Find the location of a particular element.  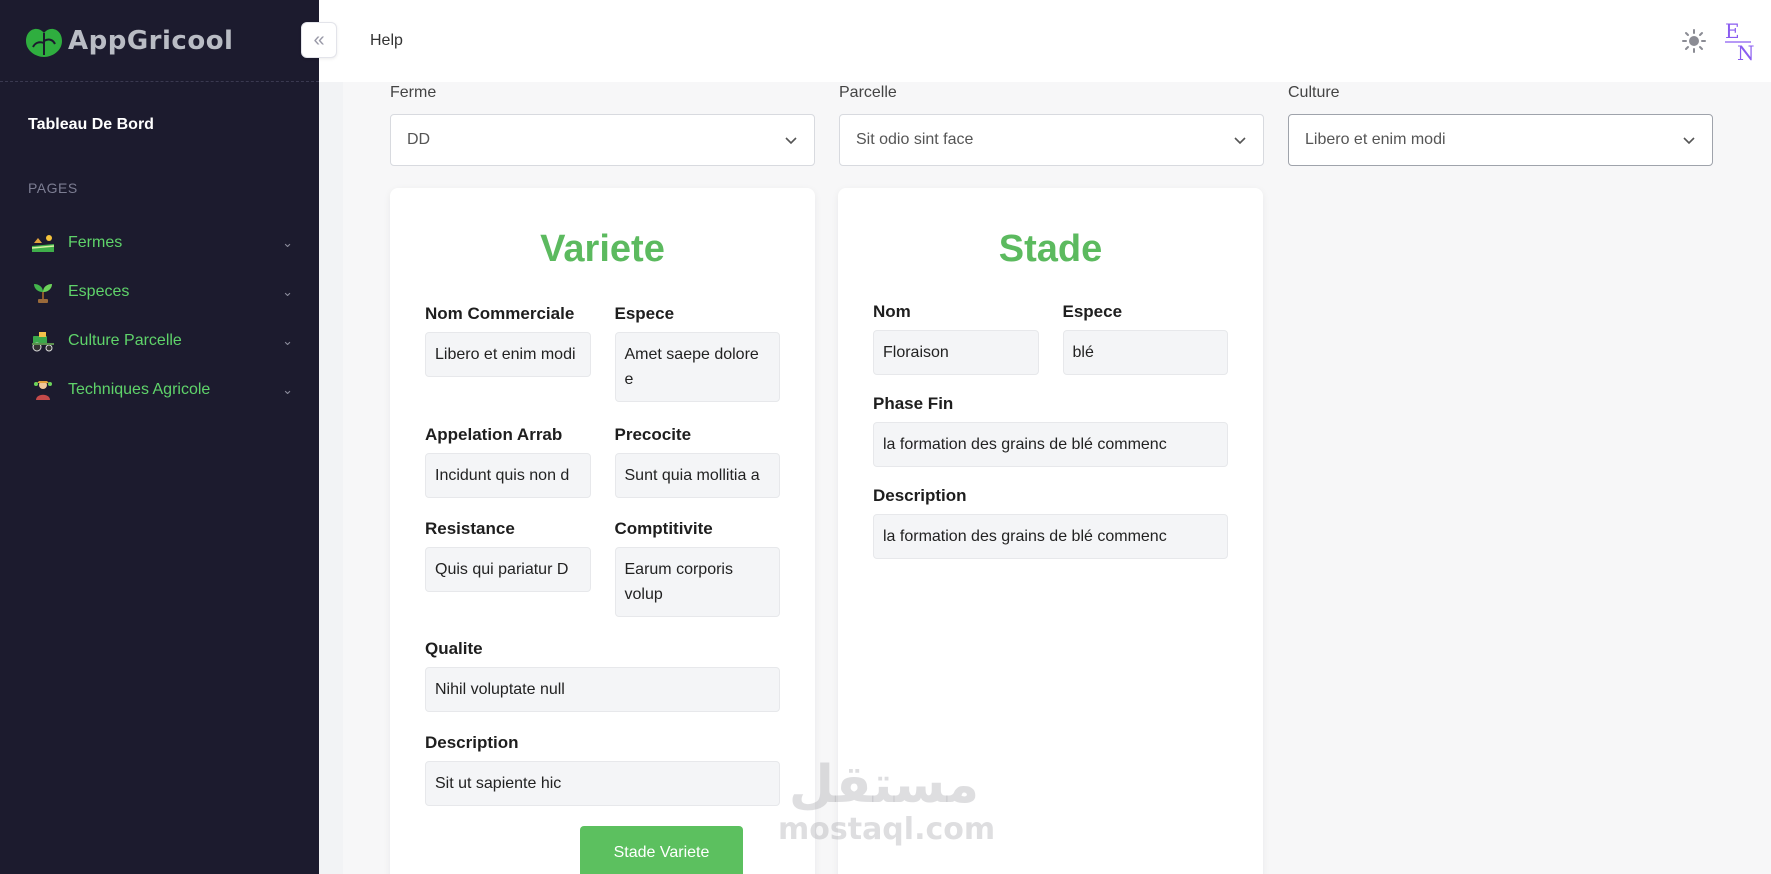

help-link: Help is located at coordinates (386, 41).